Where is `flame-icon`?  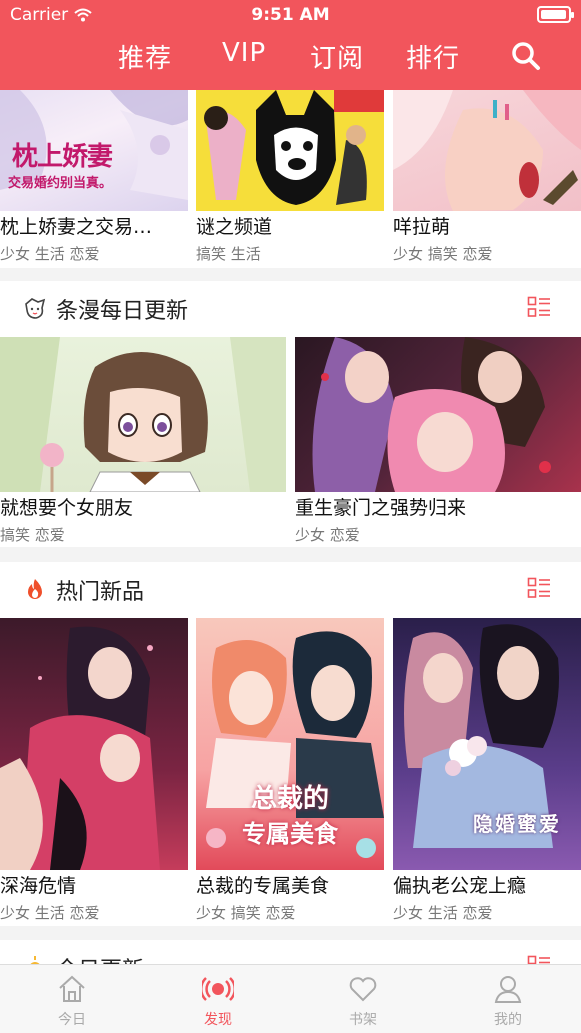 flame-icon is located at coordinates (35, 589).